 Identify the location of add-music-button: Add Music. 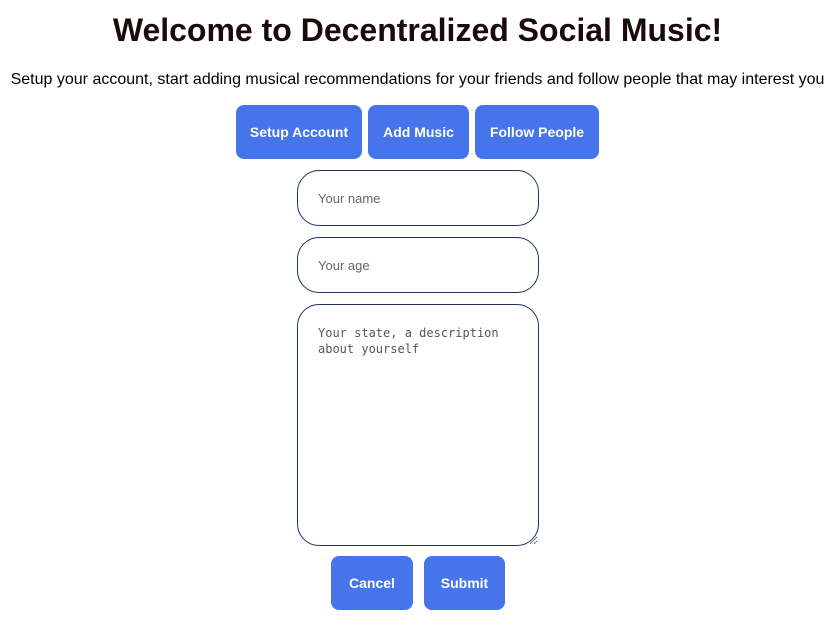
(418, 132).